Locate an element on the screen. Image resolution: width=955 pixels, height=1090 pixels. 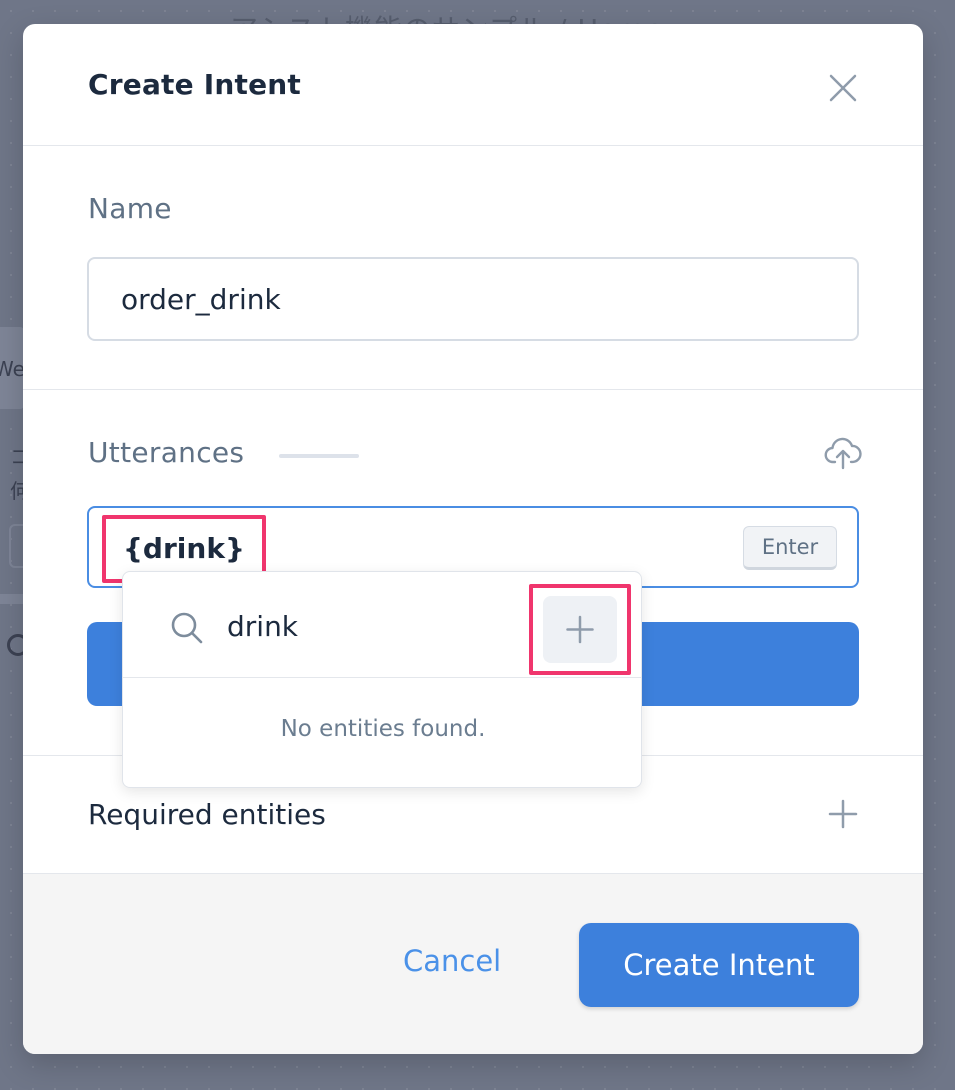
name-label: Name is located at coordinates (130, 208).